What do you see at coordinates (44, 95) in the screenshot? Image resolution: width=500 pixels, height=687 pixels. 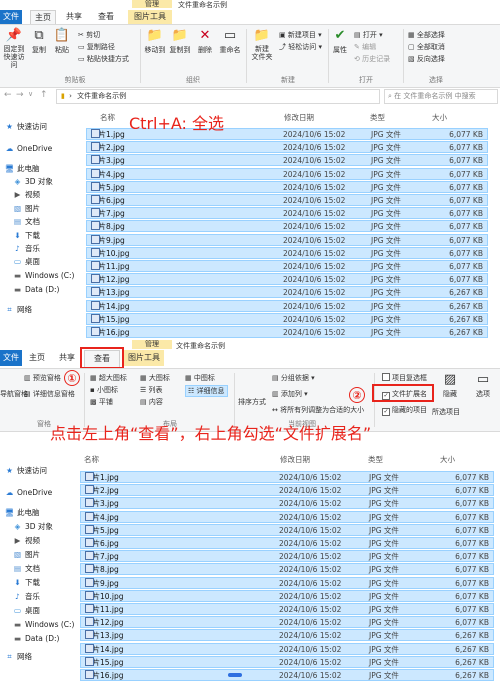 I see `up-arrow-icon: ↑` at bounding box center [44, 95].